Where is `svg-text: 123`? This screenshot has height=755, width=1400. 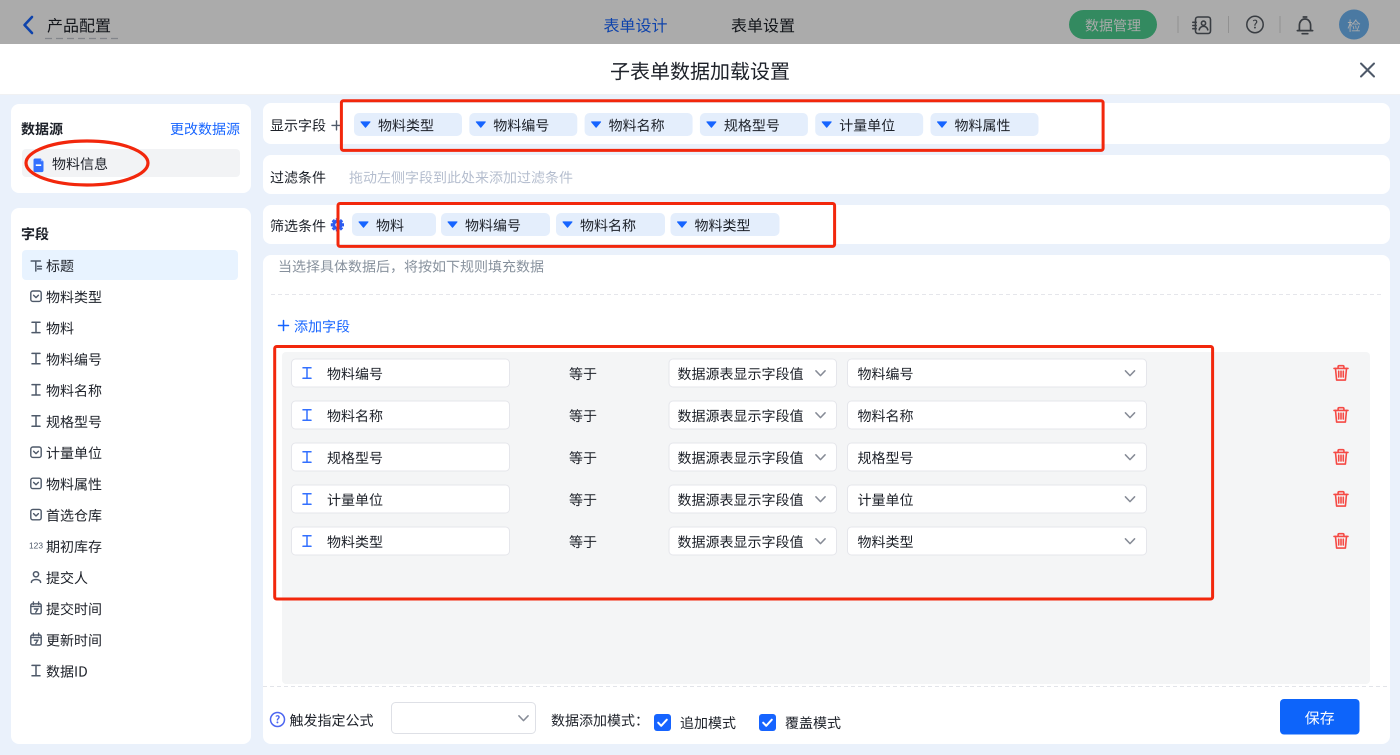
svg-text: 123 is located at coordinates (36, 546).